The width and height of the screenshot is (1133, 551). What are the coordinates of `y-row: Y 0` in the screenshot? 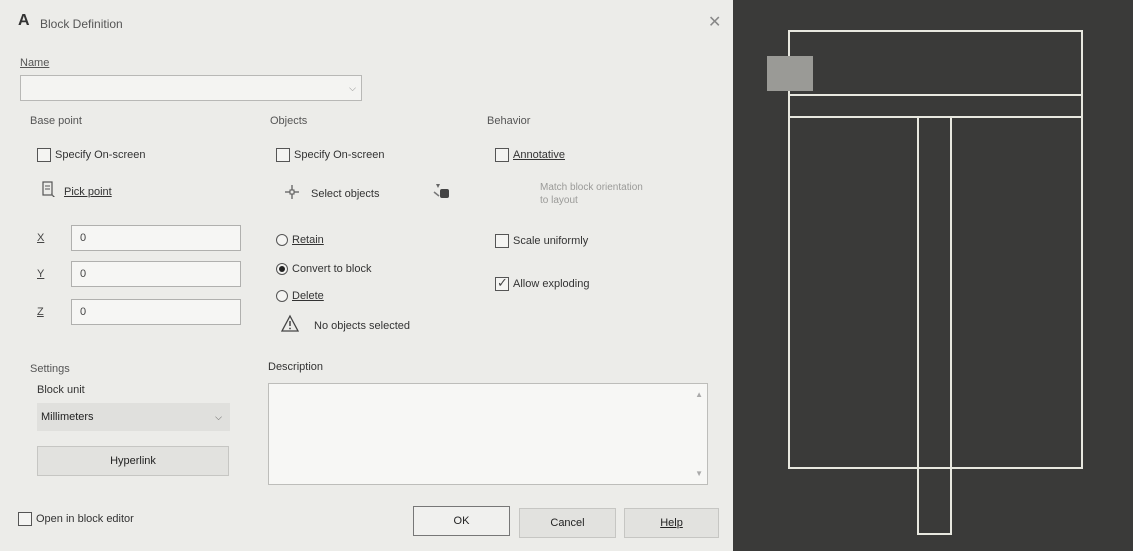 It's located at (139, 274).